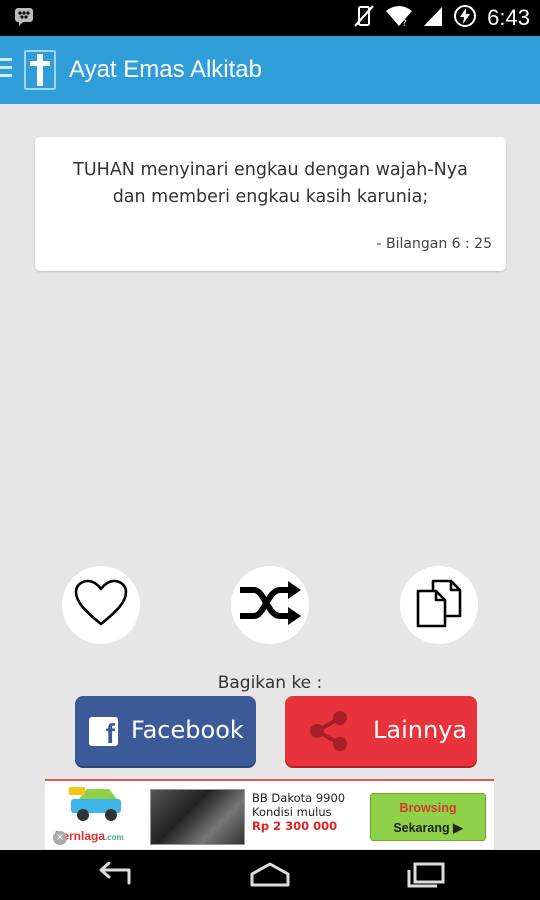  Describe the element at coordinates (187, 730) in the screenshot. I see `facebook-label: Facebook` at that location.